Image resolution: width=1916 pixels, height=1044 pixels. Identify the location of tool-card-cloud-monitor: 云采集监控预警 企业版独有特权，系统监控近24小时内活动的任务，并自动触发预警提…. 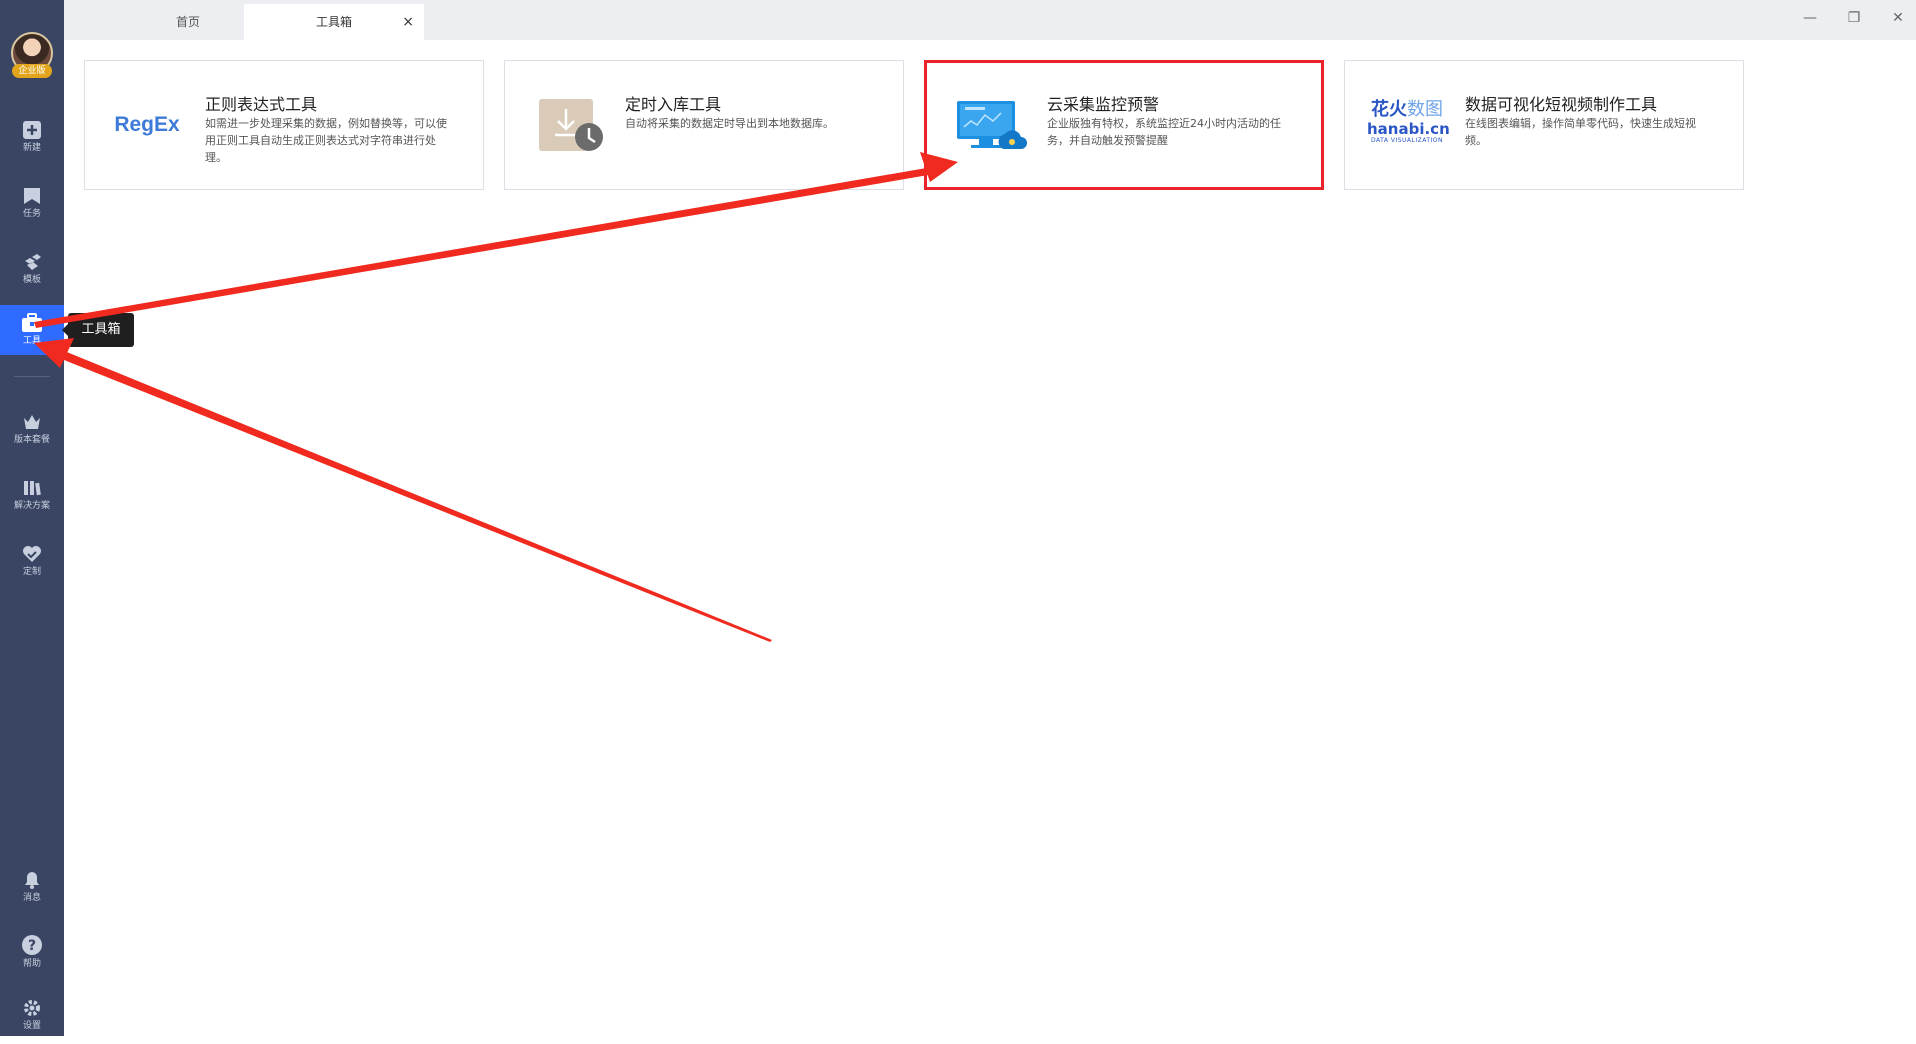
(1124, 125).